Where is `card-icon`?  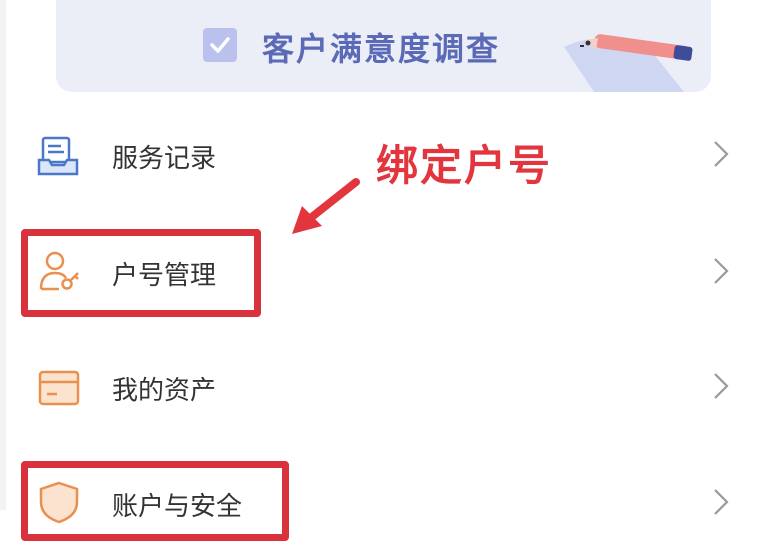
card-icon is located at coordinates (59, 388).